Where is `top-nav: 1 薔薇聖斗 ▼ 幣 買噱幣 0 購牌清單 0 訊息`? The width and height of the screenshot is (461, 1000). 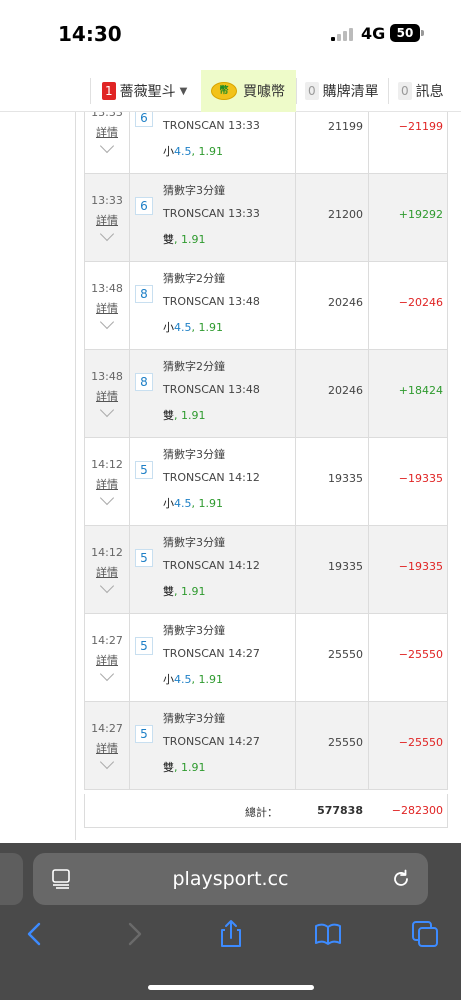 top-nav: 1 薔薇聖斗 ▼ 幣 買噱幣 0 購牌清單 0 訊息 is located at coordinates (230, 91).